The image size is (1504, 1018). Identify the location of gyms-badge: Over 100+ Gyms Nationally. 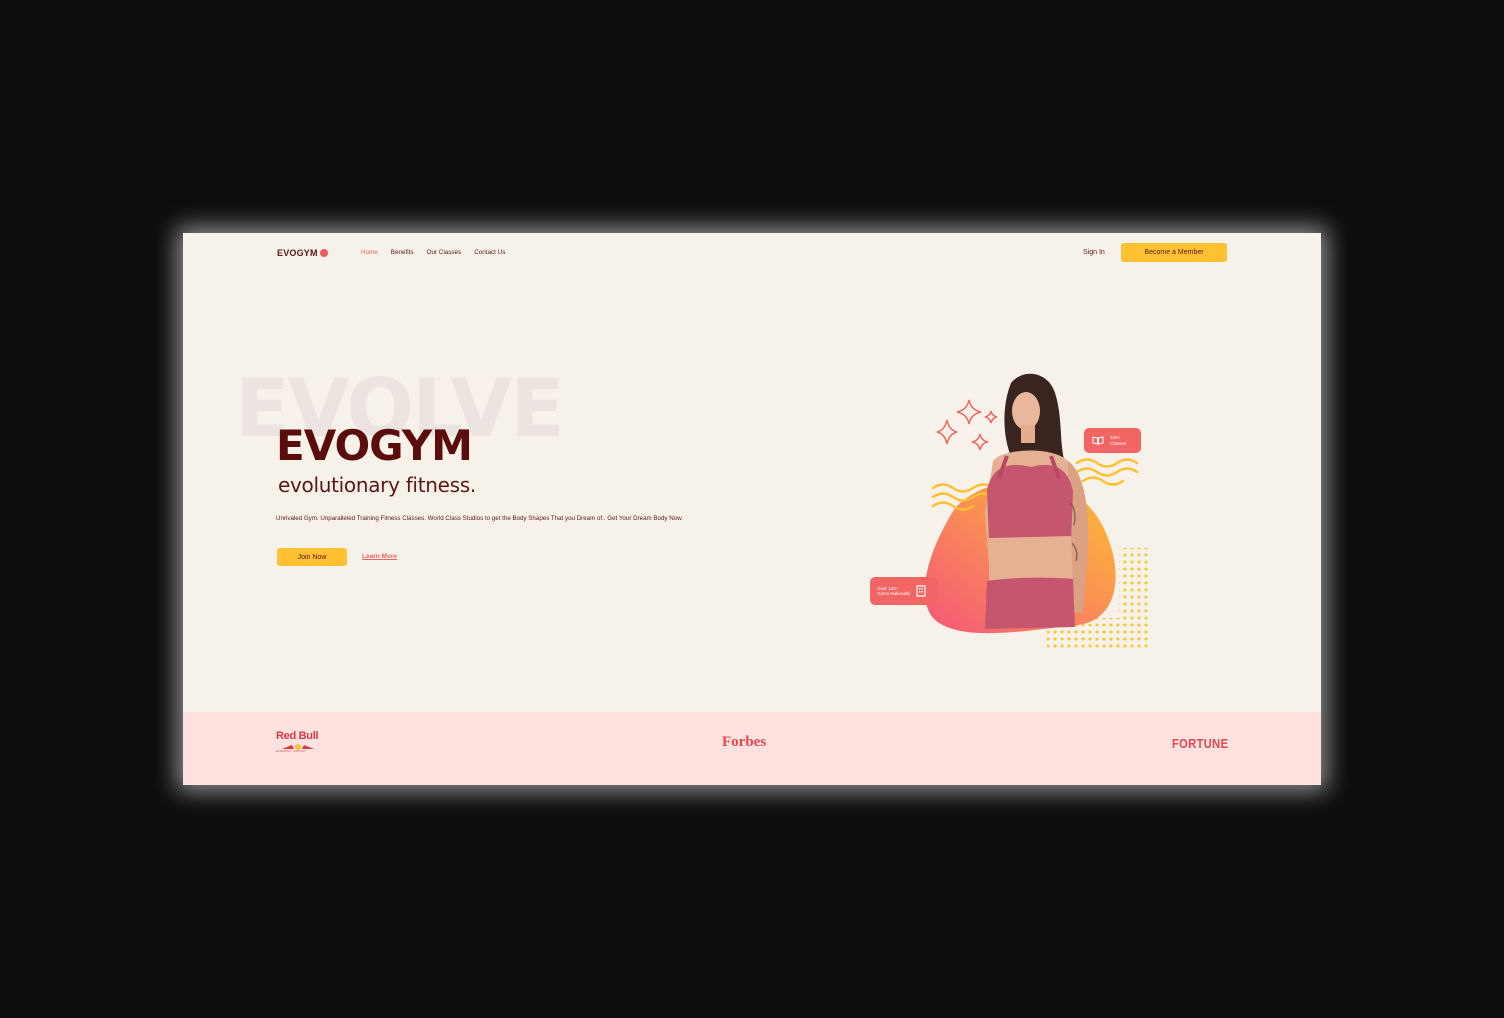
(904, 591).